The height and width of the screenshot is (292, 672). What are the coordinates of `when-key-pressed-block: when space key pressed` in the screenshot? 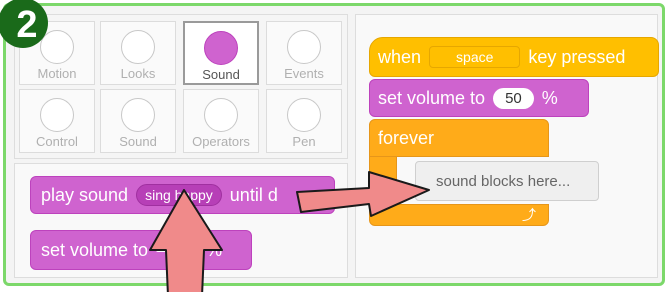 It's located at (514, 57).